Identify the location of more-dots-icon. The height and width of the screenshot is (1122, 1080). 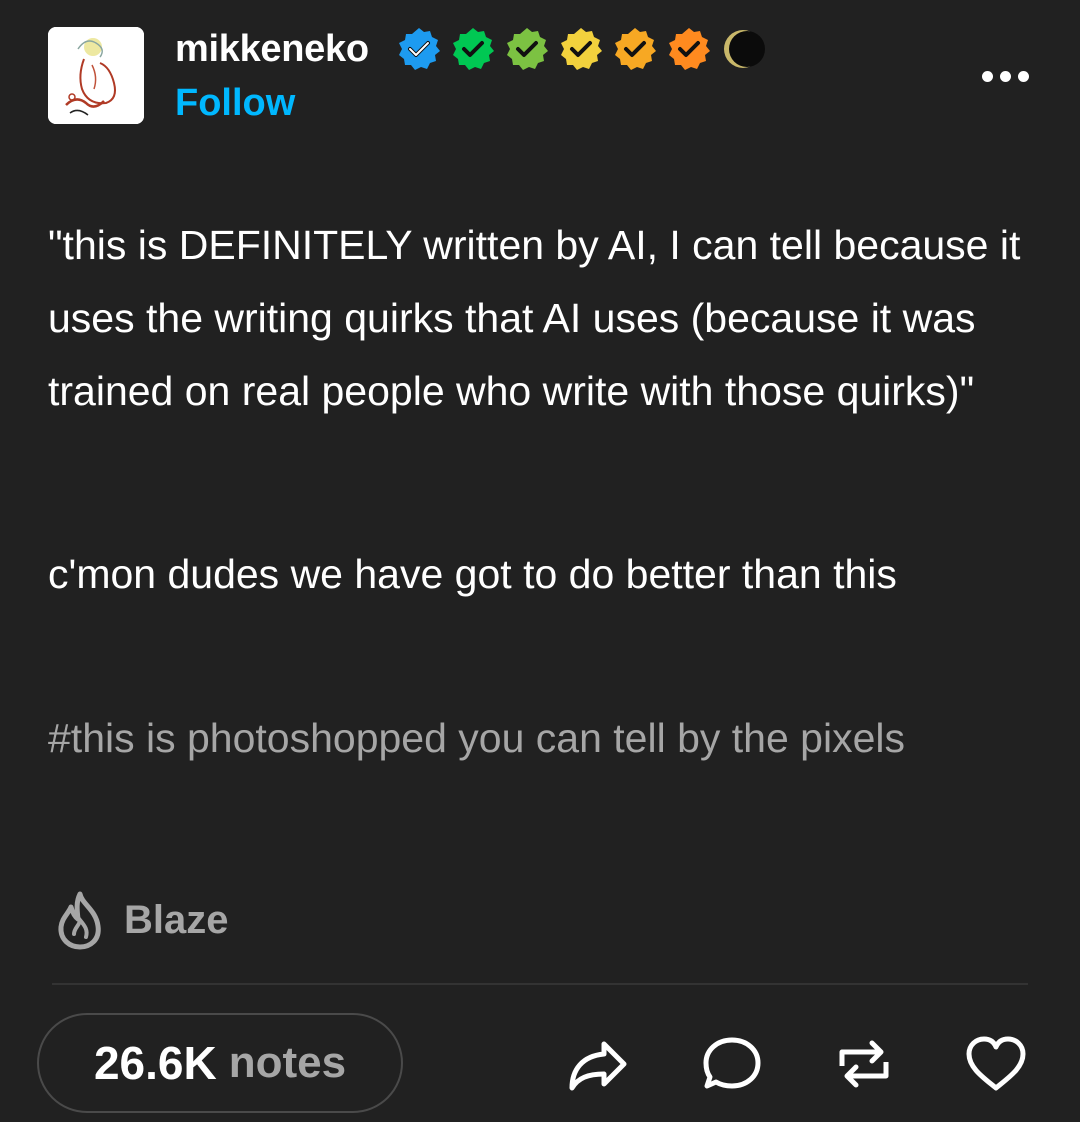
(1008, 76).